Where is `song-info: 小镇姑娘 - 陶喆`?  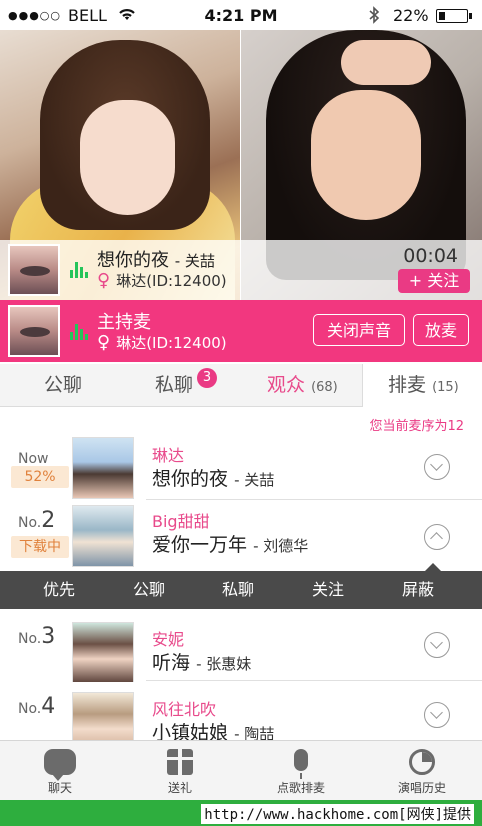
song-info: 小镇姑娘 - 陶喆 is located at coordinates (213, 729).